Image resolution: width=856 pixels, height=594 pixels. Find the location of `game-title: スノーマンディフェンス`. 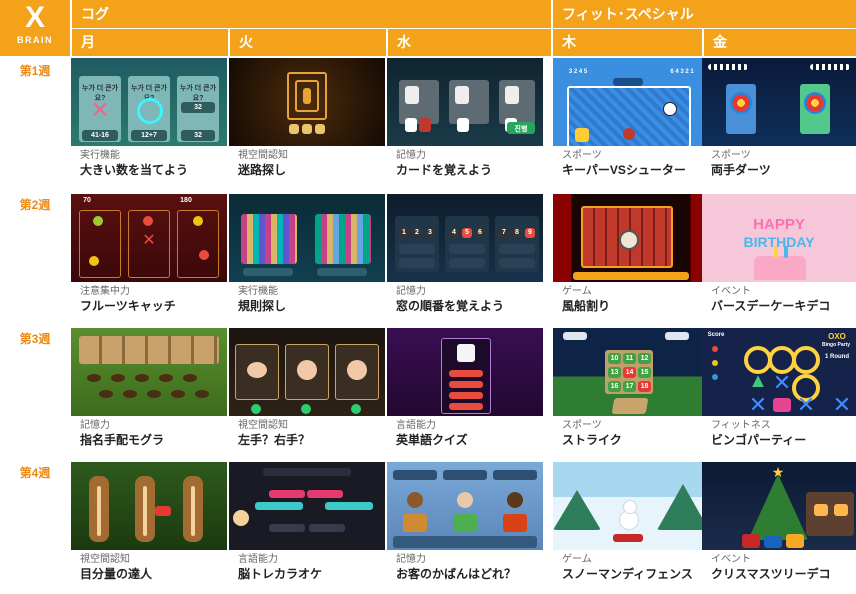

game-title: スノーマンディフェンス is located at coordinates (627, 574).